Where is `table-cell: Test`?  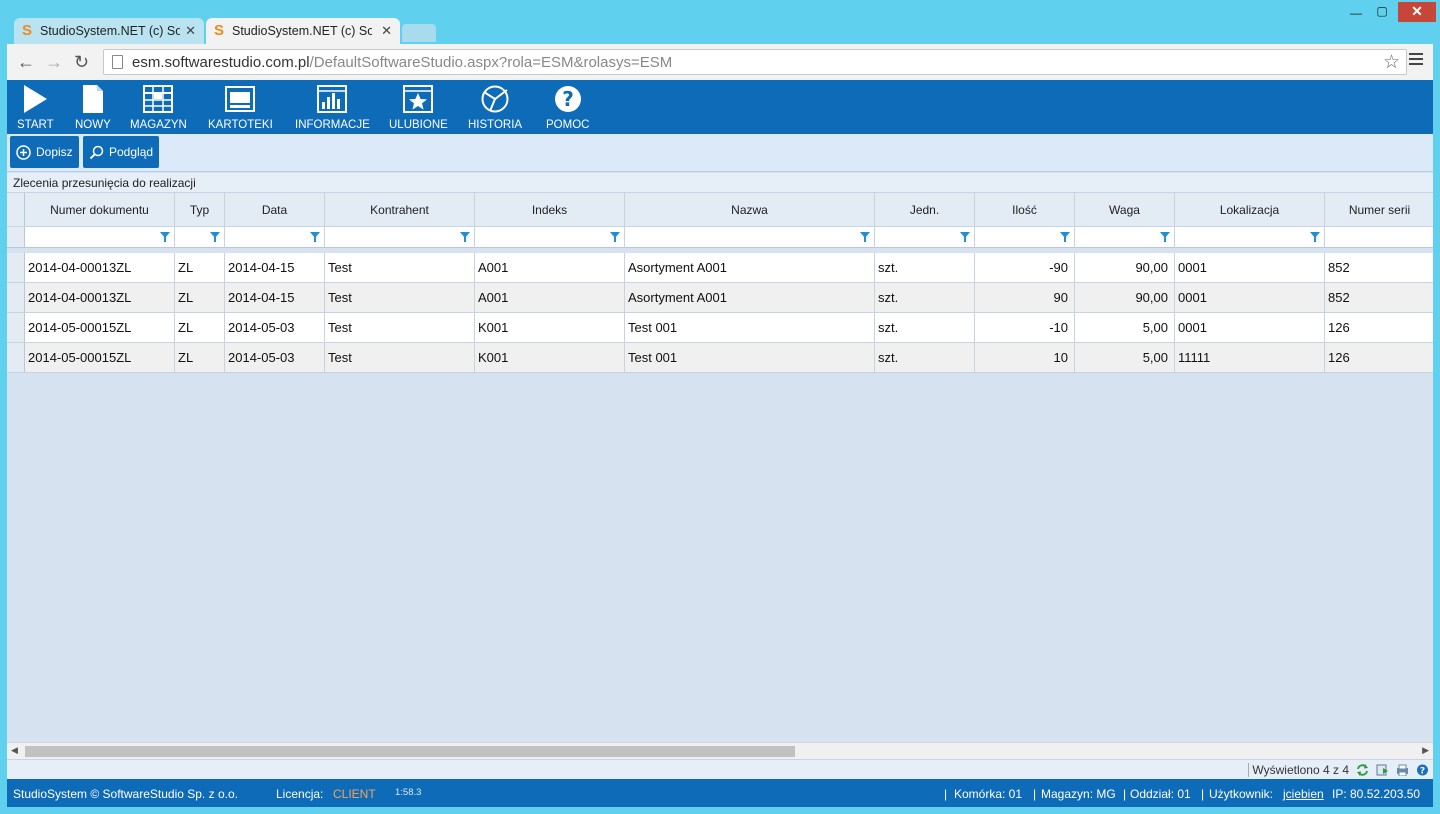 table-cell: Test is located at coordinates (400, 357).